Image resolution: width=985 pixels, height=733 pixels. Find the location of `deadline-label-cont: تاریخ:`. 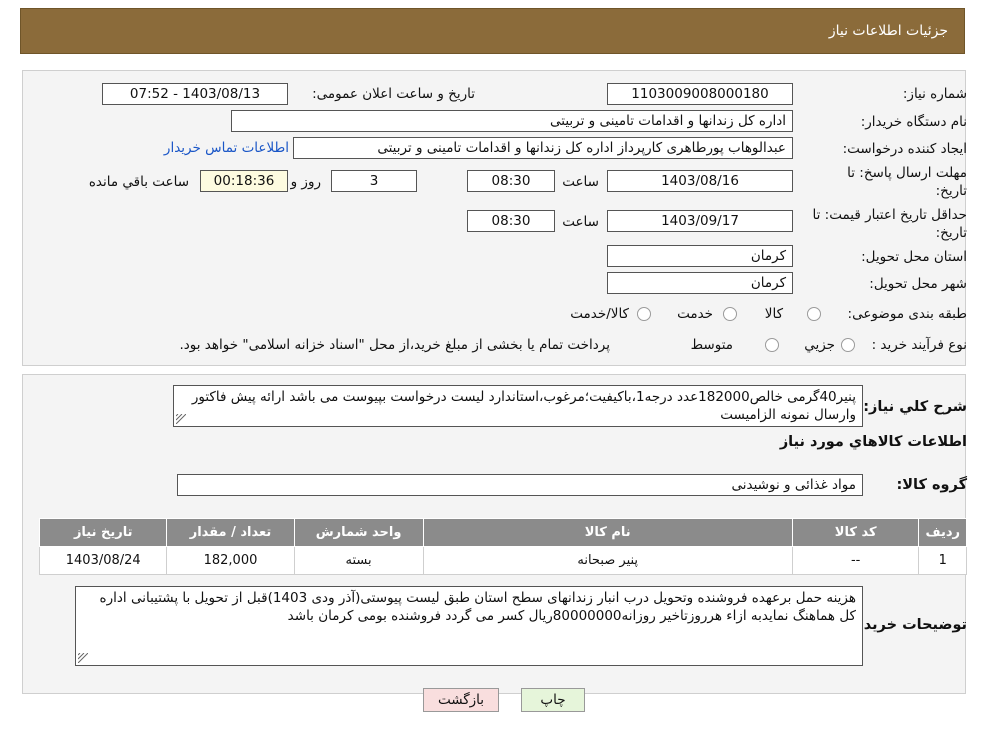

deadline-label-cont: تاریخ: is located at coordinates (951, 191).